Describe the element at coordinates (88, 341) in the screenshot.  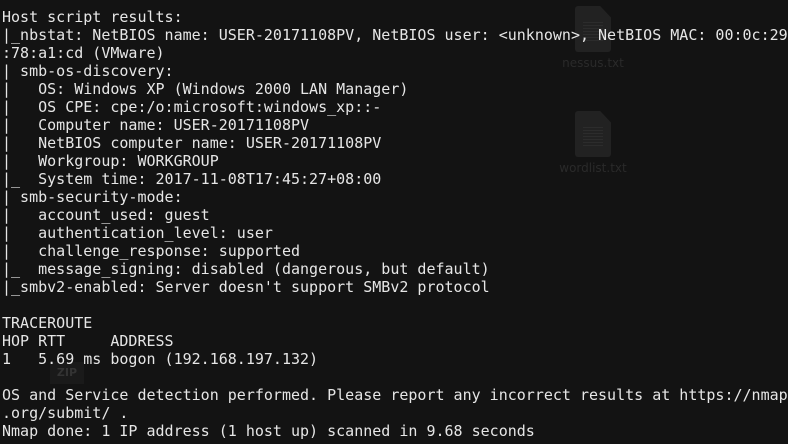
I see `terminal-line: HOP RTT ADDRESS` at that location.